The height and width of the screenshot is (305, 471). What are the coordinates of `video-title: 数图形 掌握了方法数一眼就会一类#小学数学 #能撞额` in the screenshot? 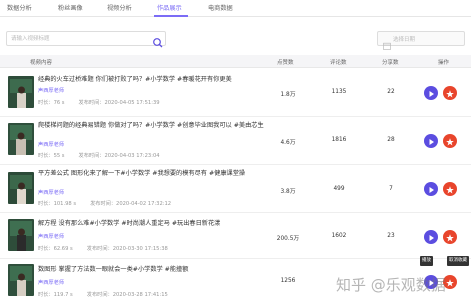 It's located at (153, 270).